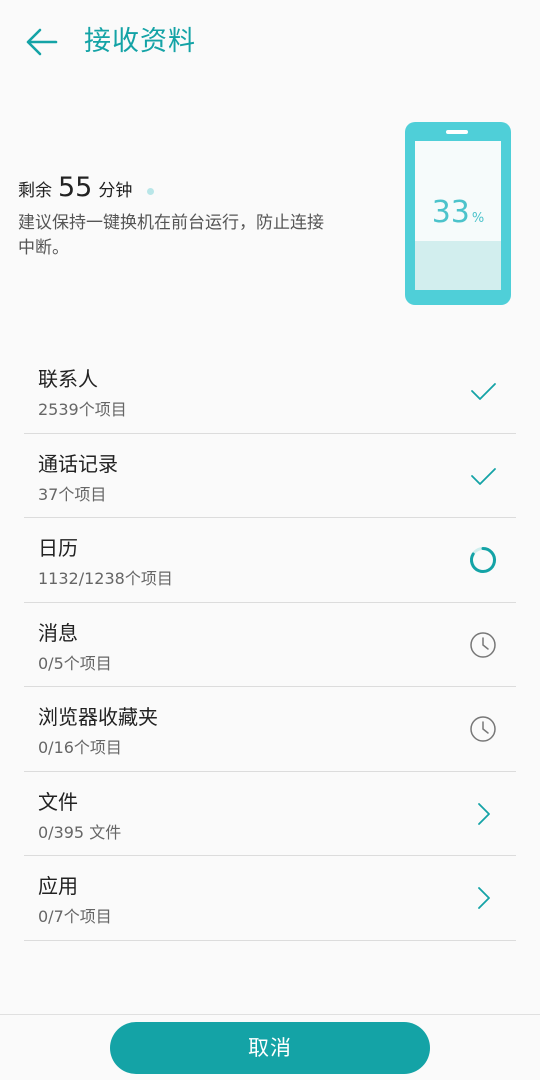  I want to click on page-title: 接收资料, so click(140, 41).